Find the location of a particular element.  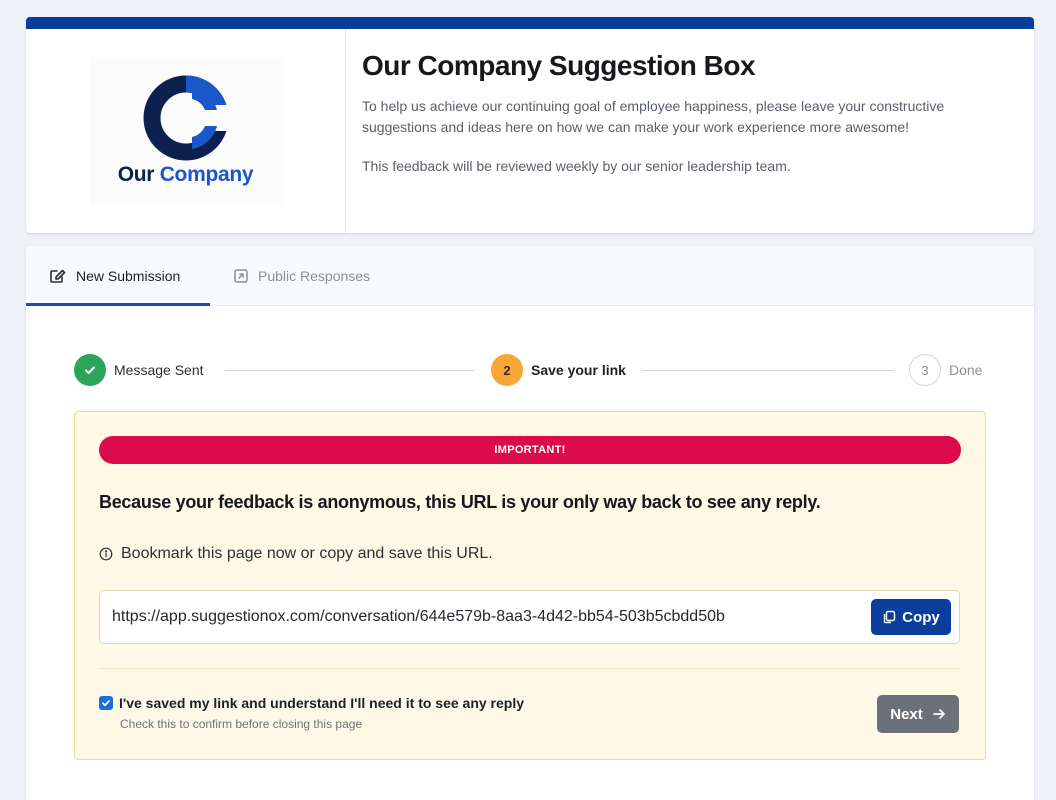

copy-icon is located at coordinates (889, 617).